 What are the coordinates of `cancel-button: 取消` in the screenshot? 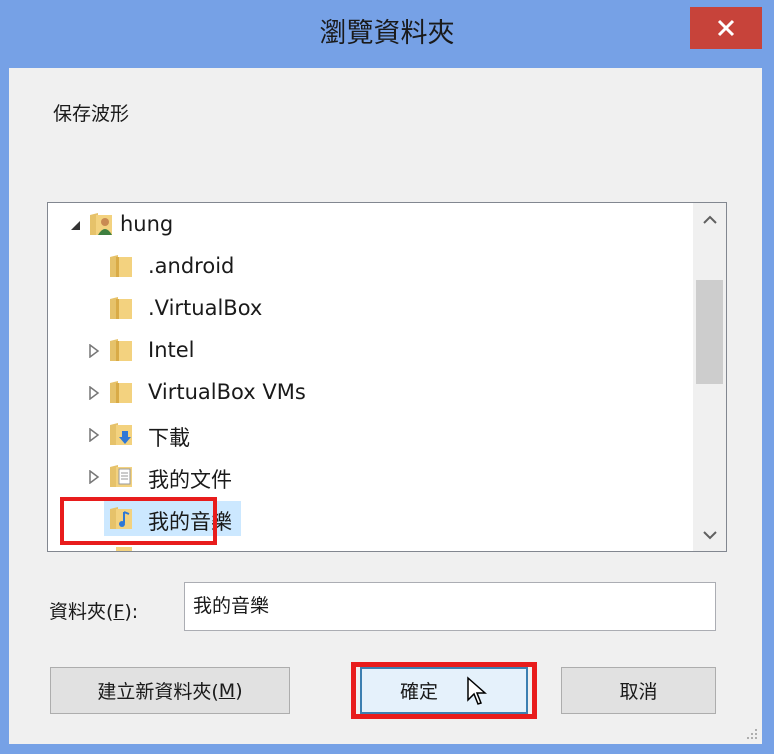 It's located at (638, 690).